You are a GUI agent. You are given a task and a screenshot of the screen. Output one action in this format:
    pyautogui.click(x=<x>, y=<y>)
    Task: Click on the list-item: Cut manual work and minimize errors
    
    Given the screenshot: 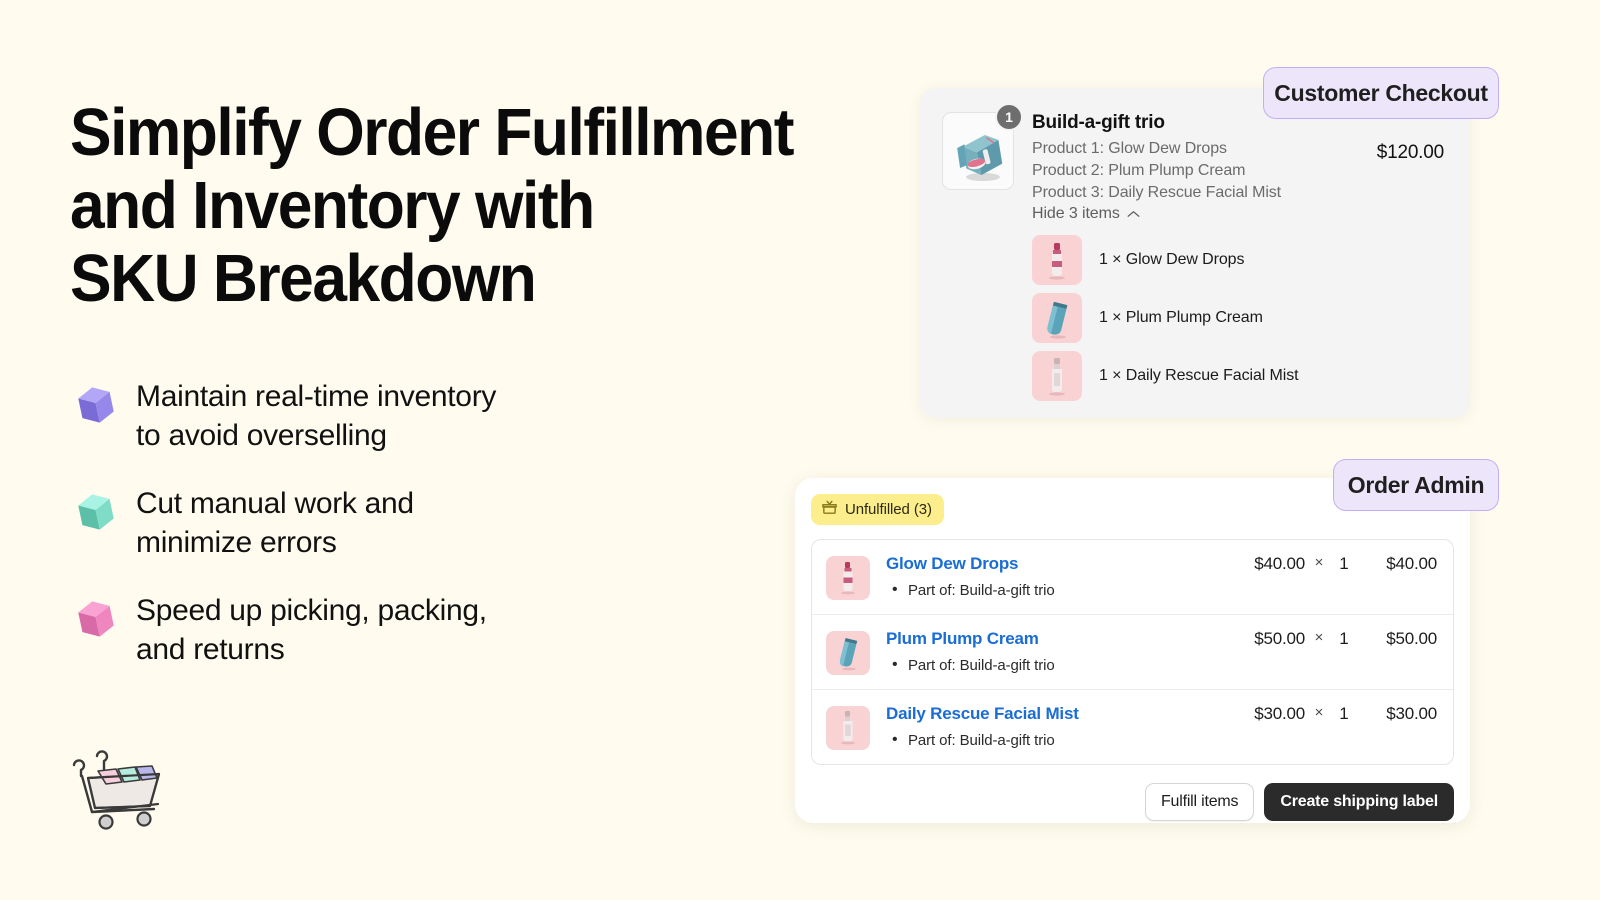 What is the action you would take?
    pyautogui.click(x=470, y=522)
    